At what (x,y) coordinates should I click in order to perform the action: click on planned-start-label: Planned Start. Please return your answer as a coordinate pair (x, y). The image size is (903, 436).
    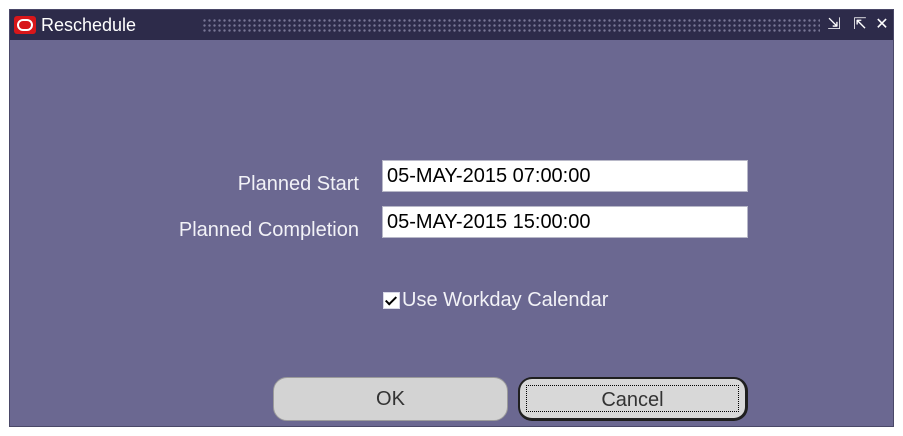
    Looking at the image, I should click on (298, 184).